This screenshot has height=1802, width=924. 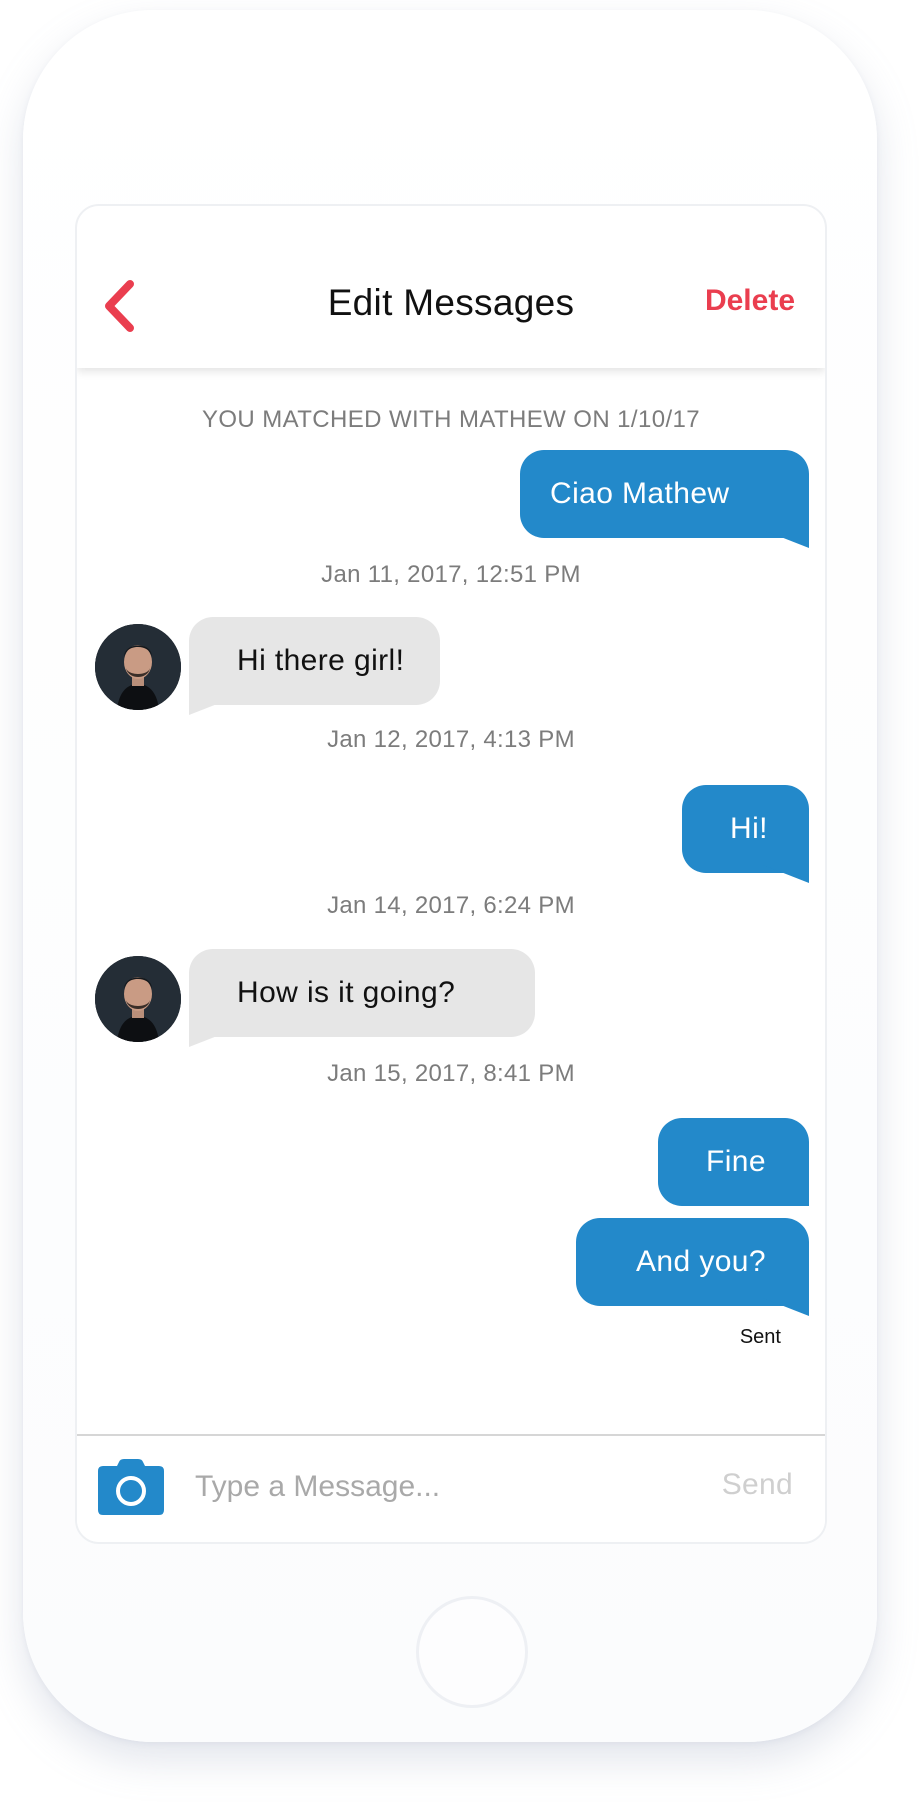 I want to click on message-timestamp: Jan 11, 2017, 12:51 PM, so click(x=451, y=574).